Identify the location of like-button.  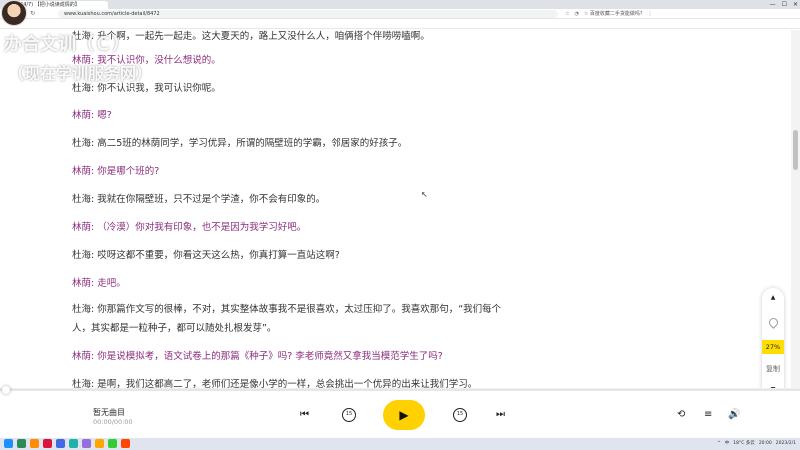
(773, 322).